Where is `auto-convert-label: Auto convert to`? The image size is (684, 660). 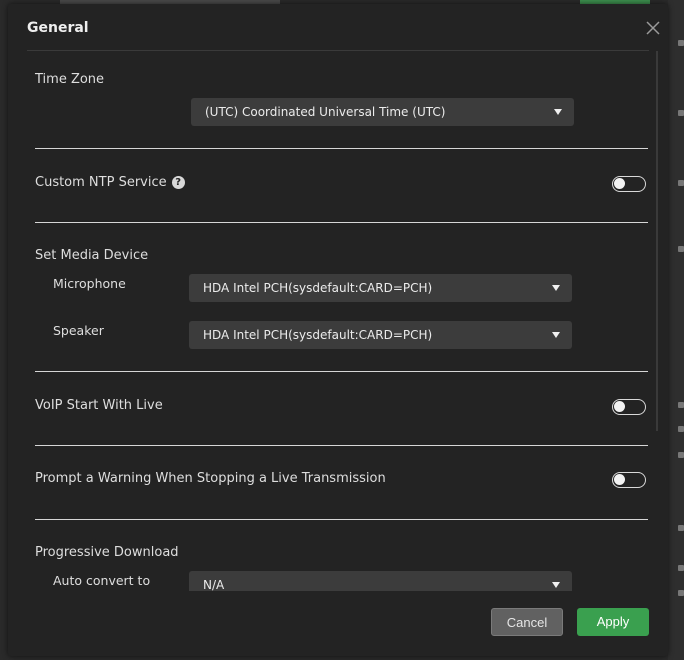
auto-convert-label: Auto convert to is located at coordinates (102, 580).